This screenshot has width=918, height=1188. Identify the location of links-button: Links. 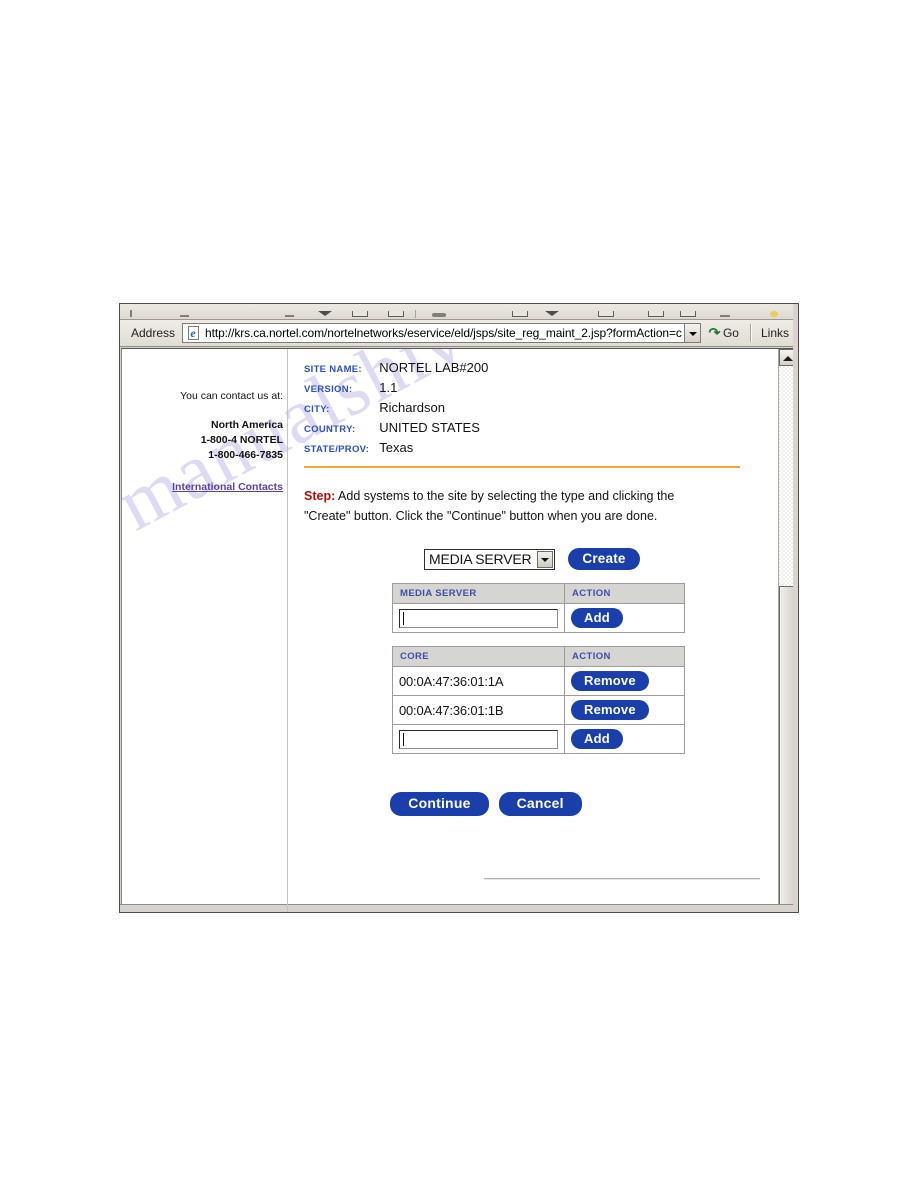
(775, 333).